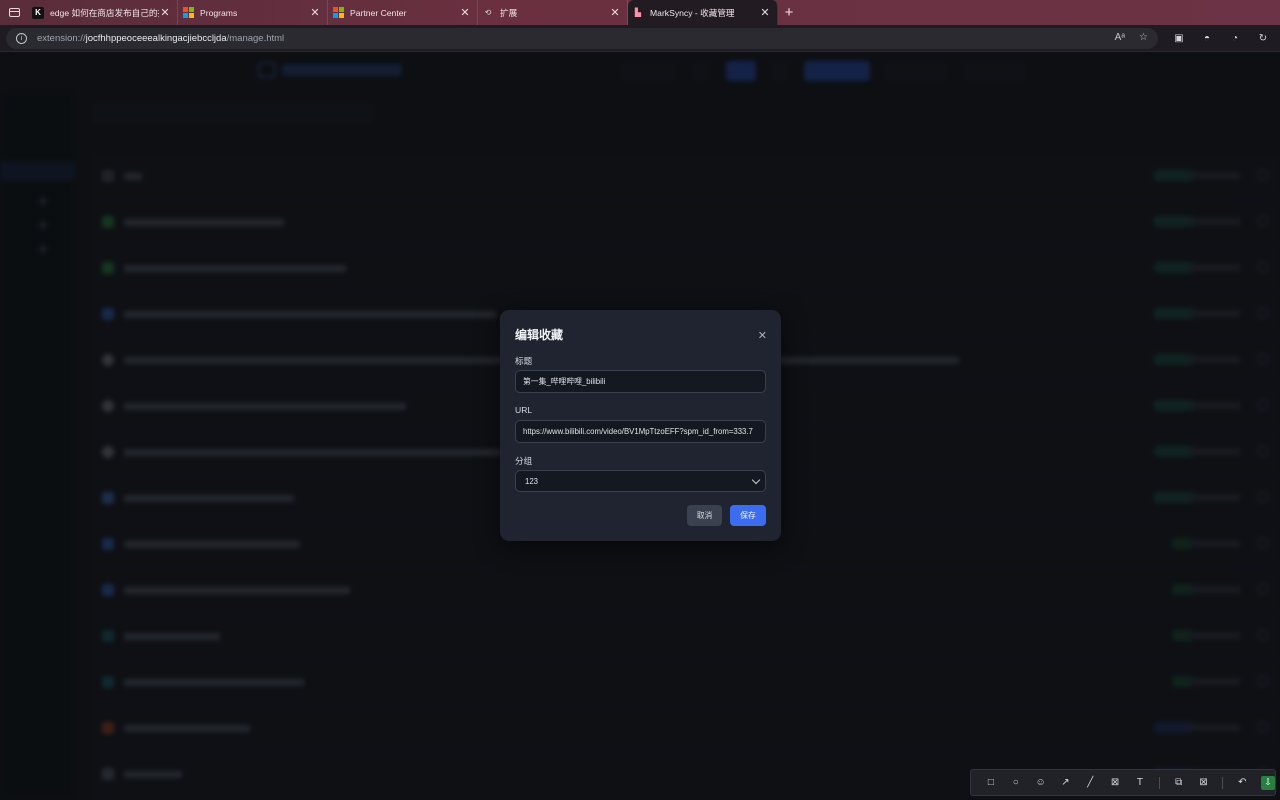 This screenshot has width=1280, height=800. I want to click on refresh-icon: ↻, so click(1263, 38).